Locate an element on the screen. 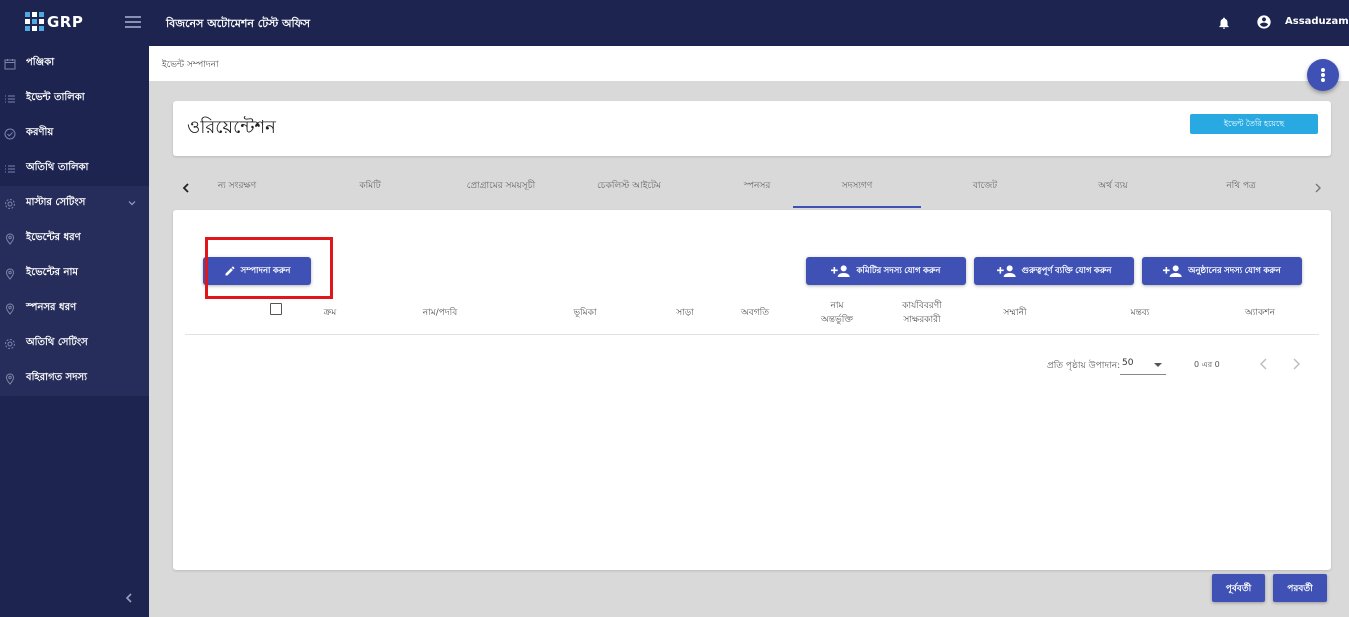 Image resolution: width=1349 pixels, height=617 pixels. sidebar-item-guest-list: অতিথি তালিকা is located at coordinates (74, 168).